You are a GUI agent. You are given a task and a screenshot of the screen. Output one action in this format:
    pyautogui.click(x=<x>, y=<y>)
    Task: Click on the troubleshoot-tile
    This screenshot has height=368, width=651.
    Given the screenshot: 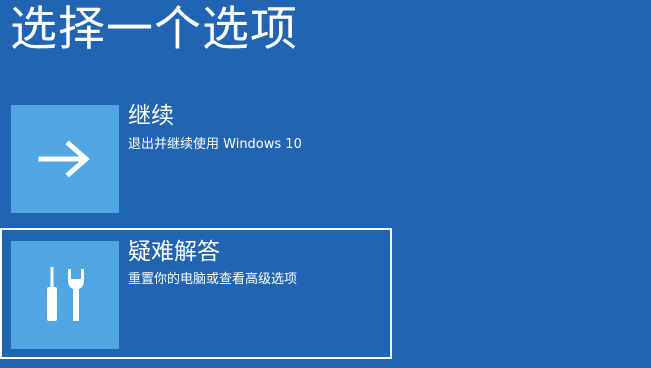 What is the action you would take?
    pyautogui.click(x=65, y=295)
    